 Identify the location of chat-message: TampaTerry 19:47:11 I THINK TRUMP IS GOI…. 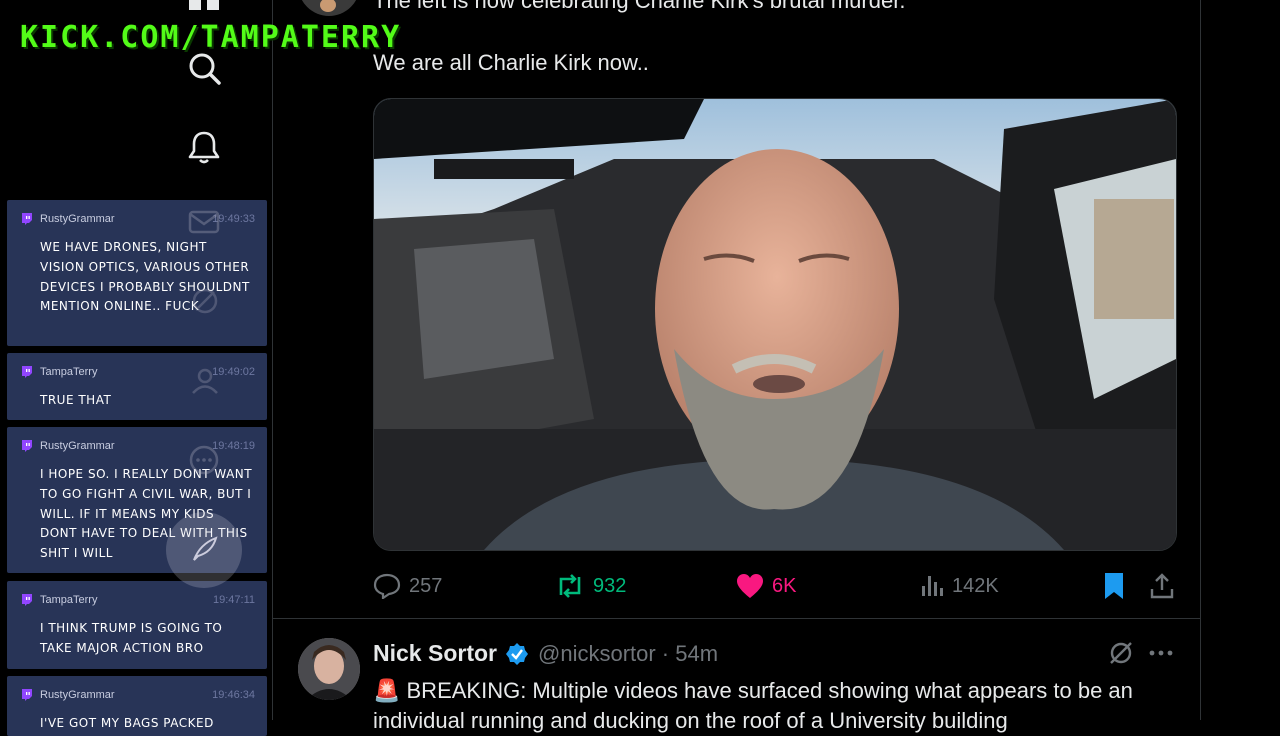
(137, 625).